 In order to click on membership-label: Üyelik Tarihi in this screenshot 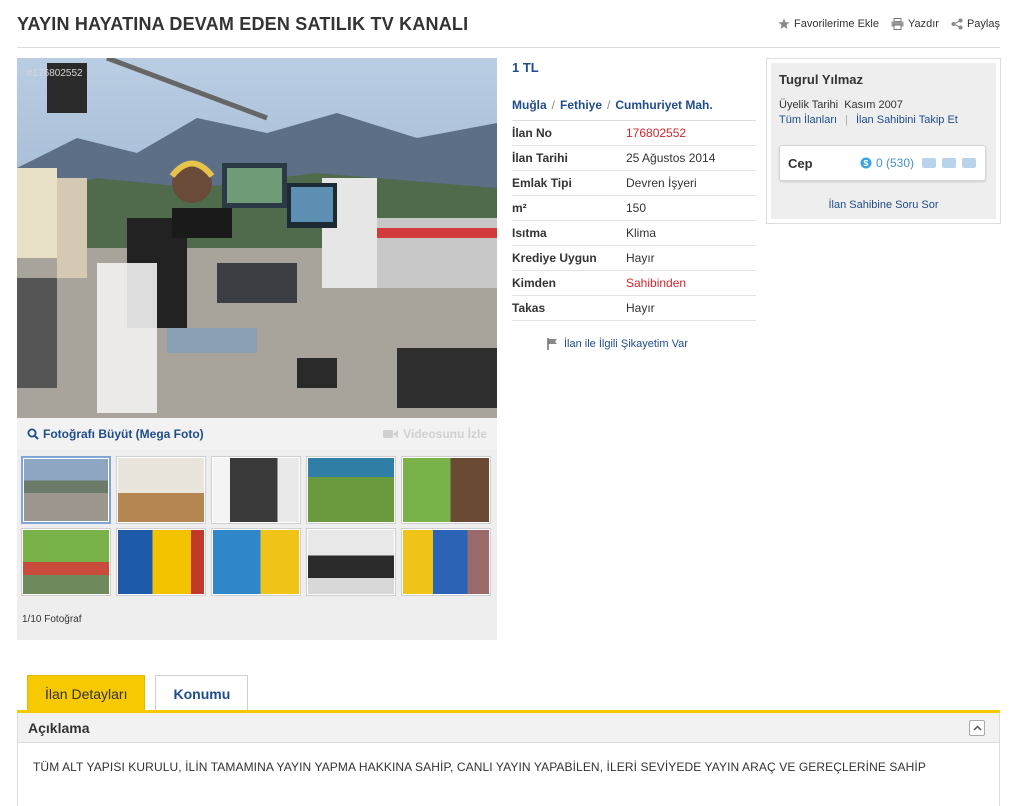, I will do `click(809, 105)`.